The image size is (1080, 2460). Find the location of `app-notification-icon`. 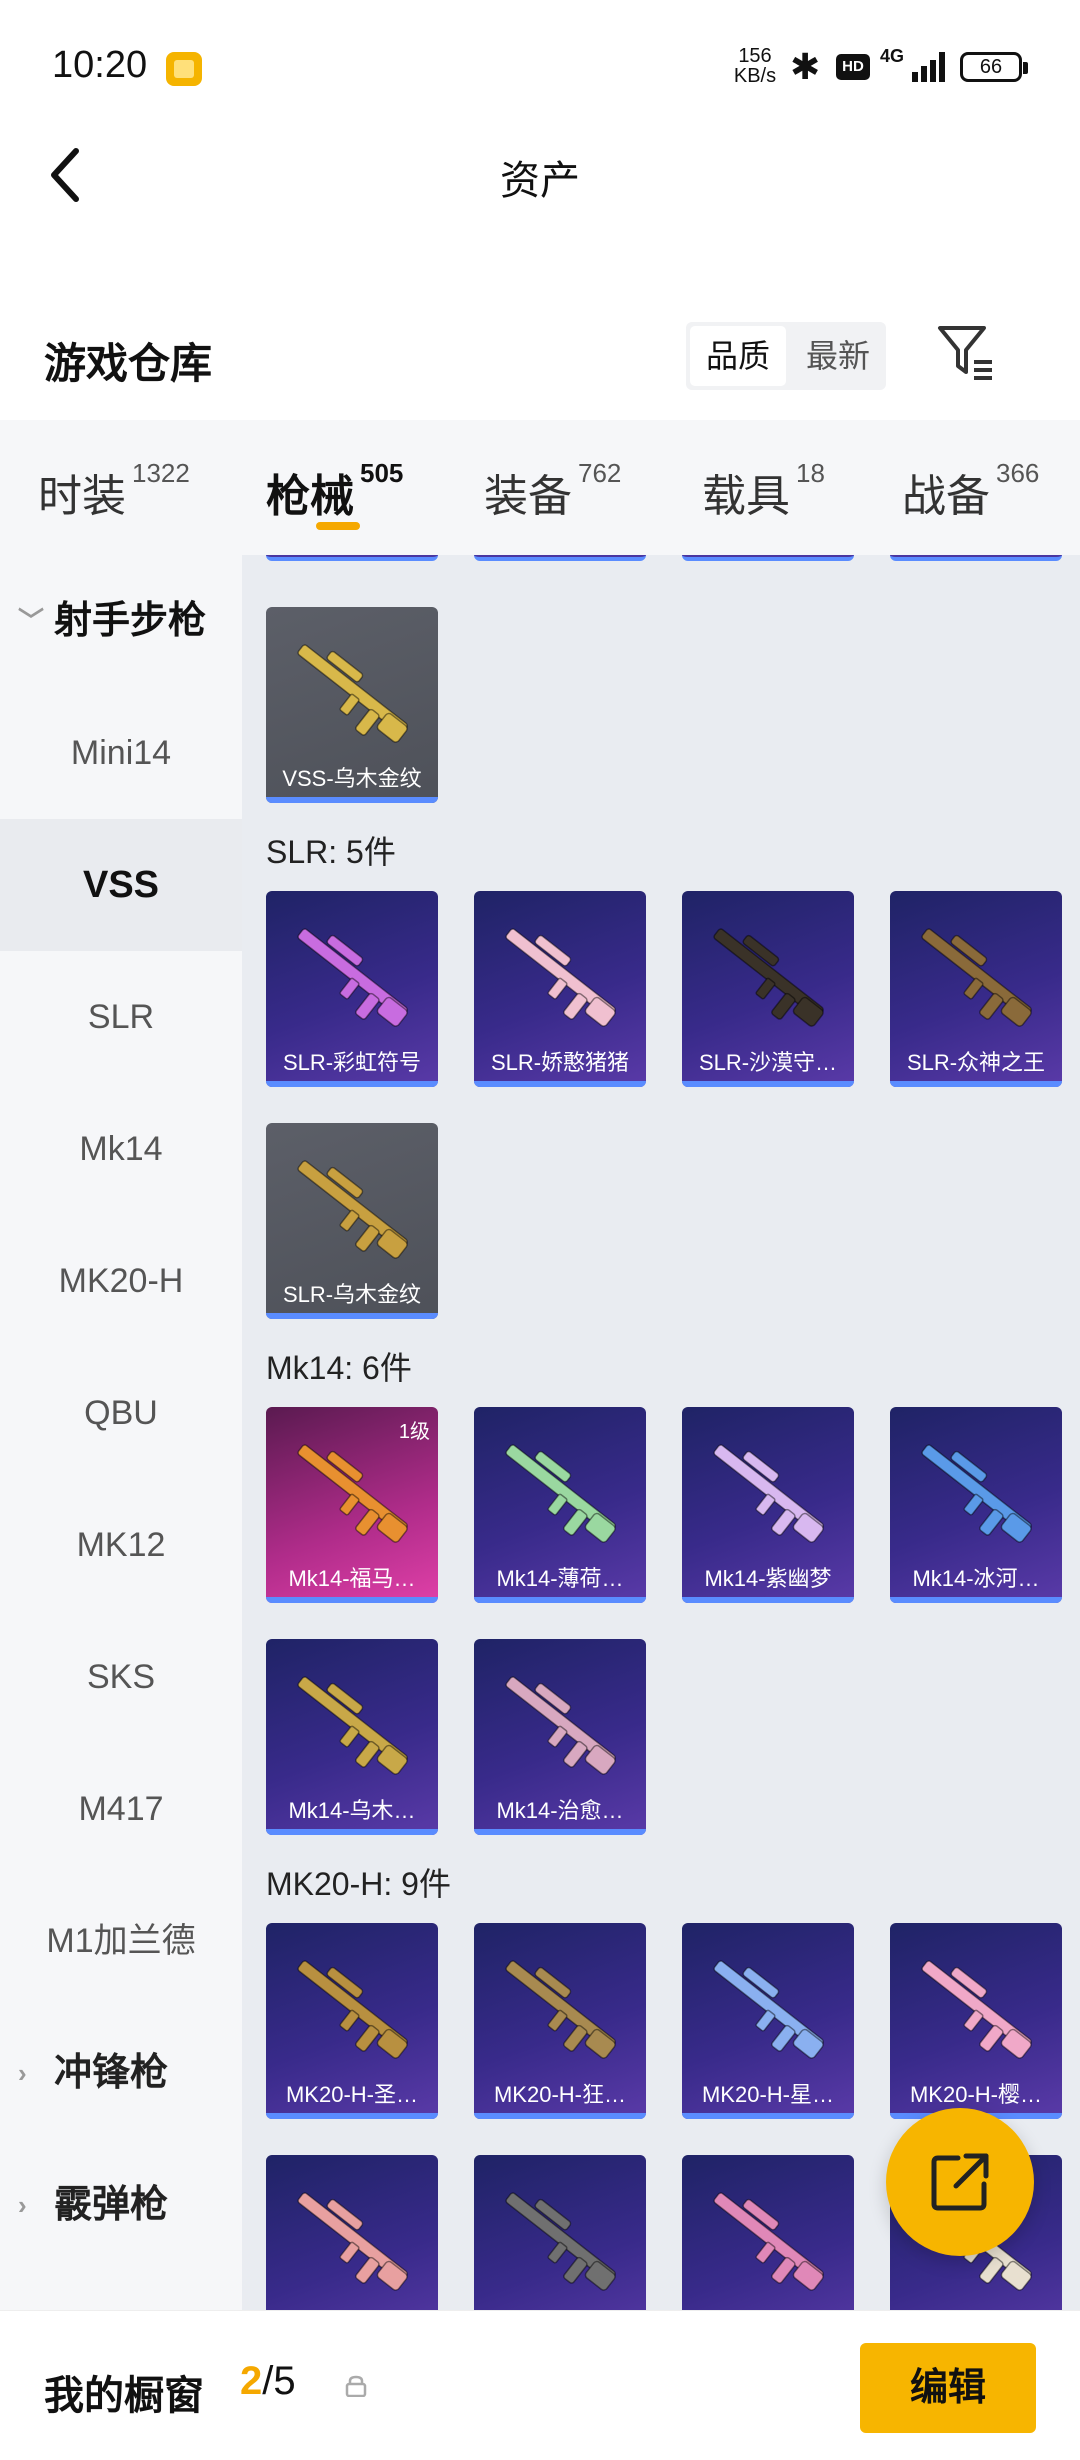

app-notification-icon is located at coordinates (184, 69).